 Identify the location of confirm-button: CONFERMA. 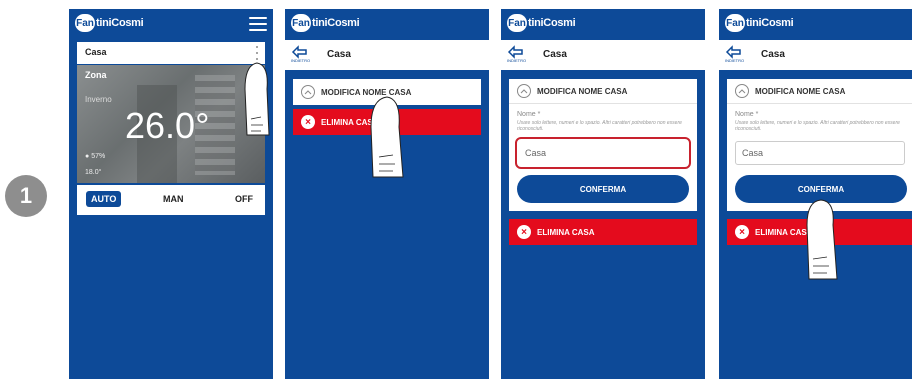
(603, 189).